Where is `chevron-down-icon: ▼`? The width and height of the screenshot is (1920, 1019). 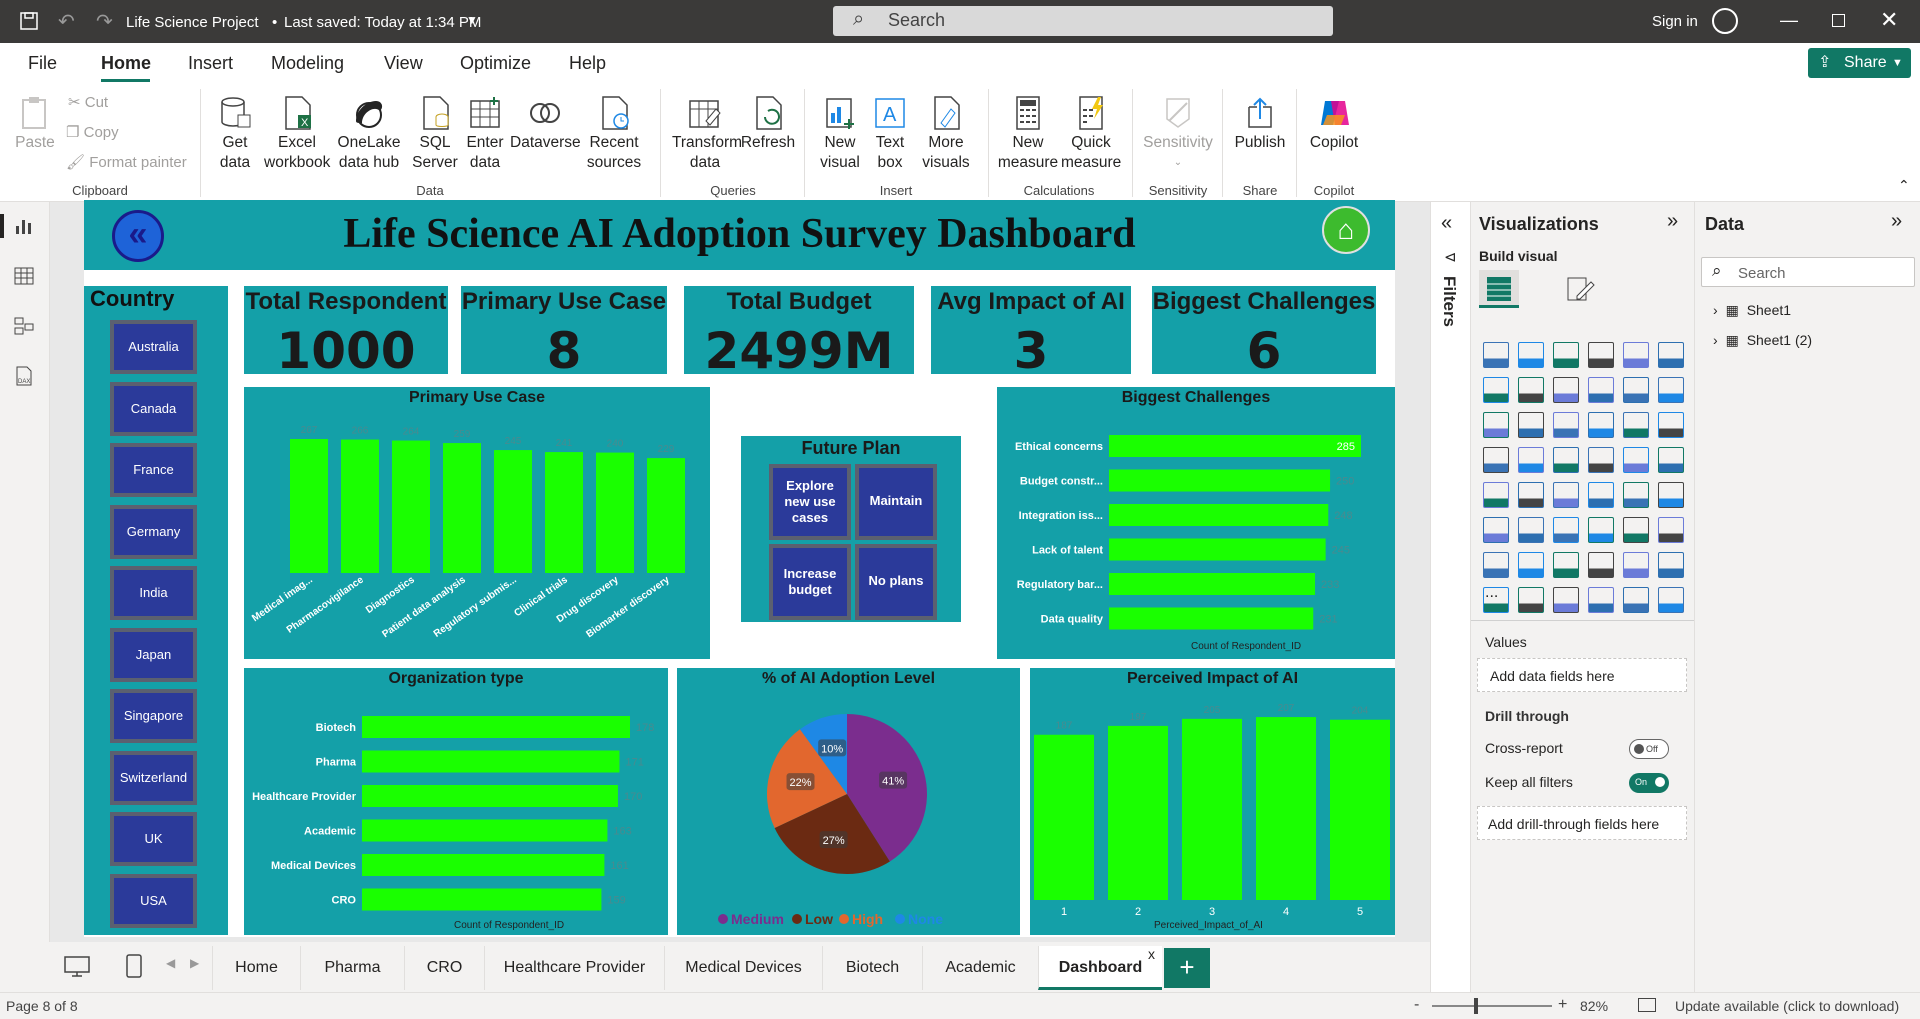 chevron-down-icon: ▼ is located at coordinates (472, 20).